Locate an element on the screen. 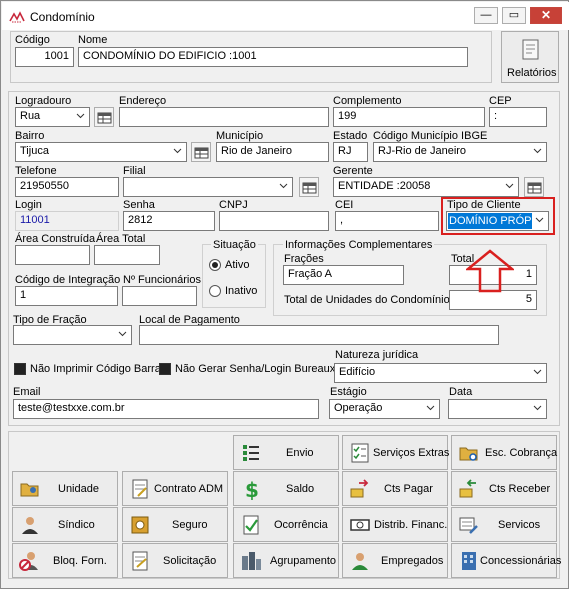  checklist-icon is located at coordinates (360, 453).